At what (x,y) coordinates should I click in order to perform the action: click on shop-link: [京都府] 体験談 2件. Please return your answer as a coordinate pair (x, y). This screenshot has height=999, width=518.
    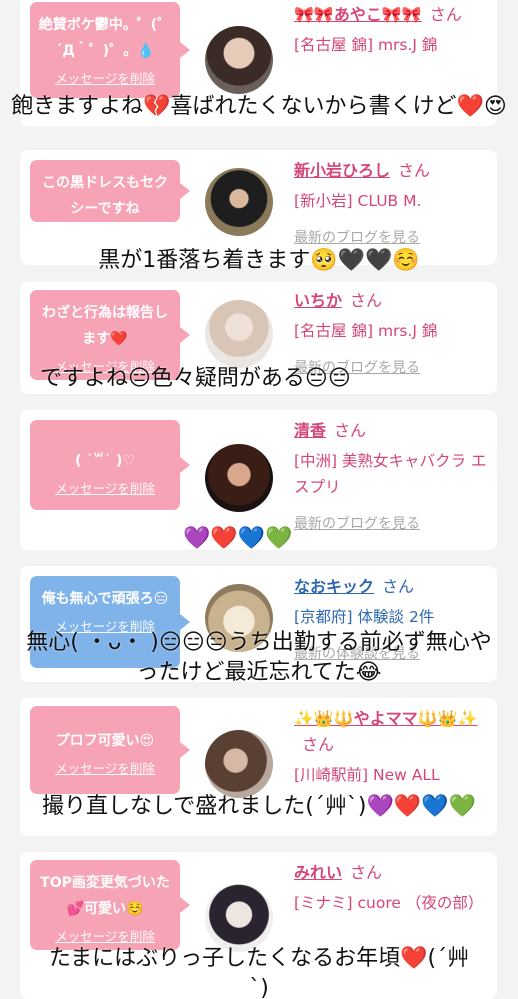
    Looking at the image, I should click on (391, 617).